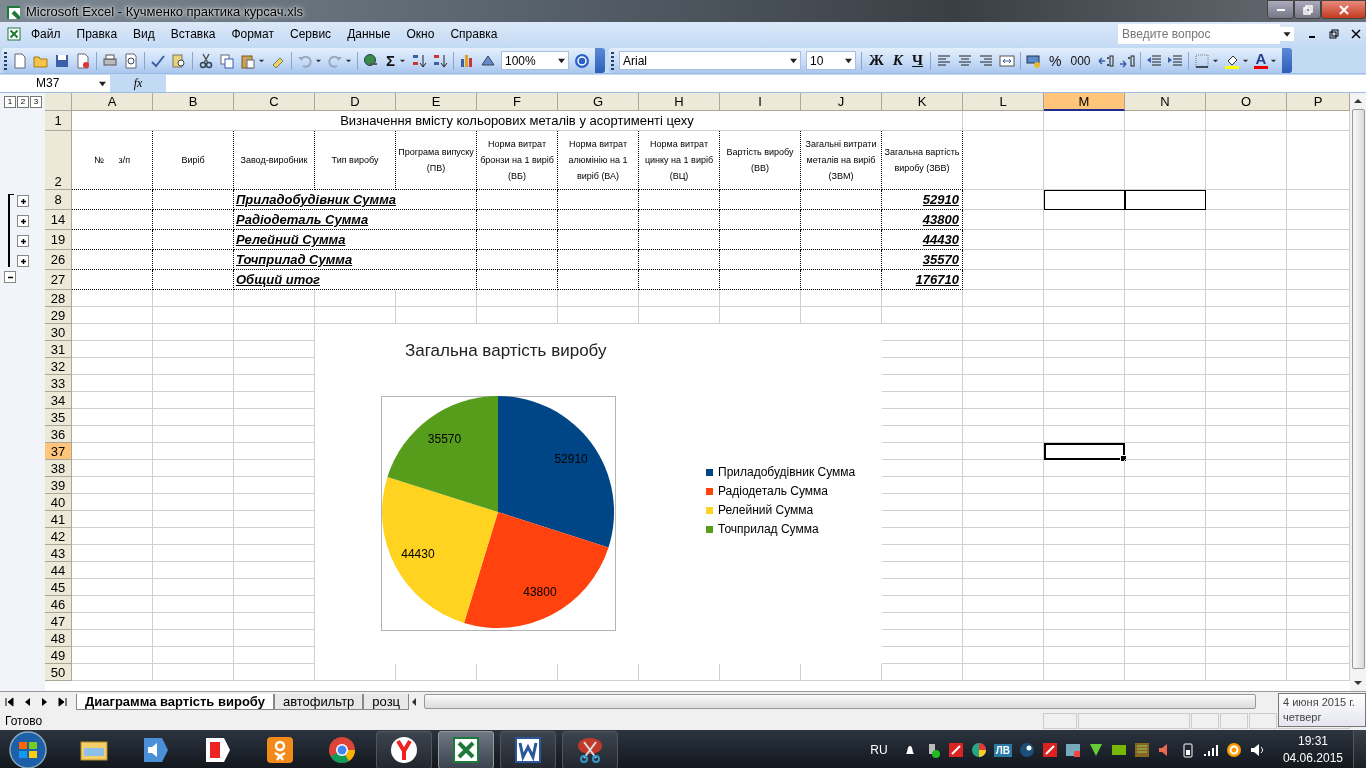 Image resolution: width=1366 pixels, height=768 pixels. I want to click on vertical-scrollbar, so click(1358, 392).